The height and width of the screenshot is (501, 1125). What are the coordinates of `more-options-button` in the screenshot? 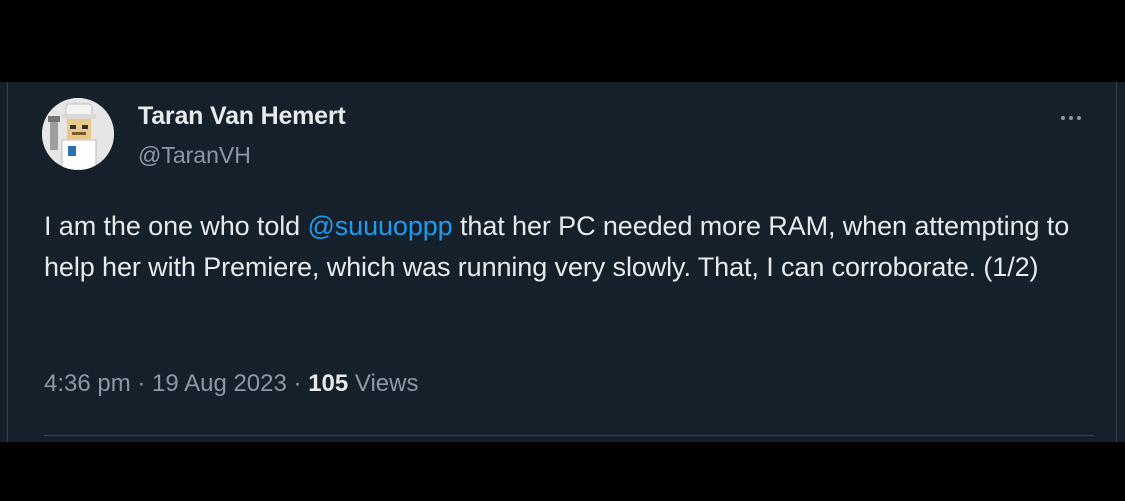 It's located at (1071, 118).